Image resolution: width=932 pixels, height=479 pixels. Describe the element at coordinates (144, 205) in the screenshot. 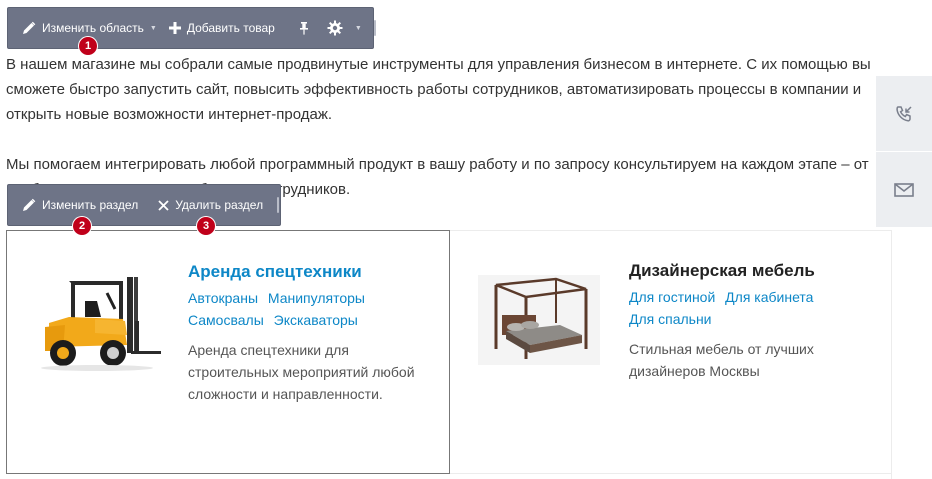

I see `section-admin-toolbar: Изменить раздел Удалить раздел` at that location.